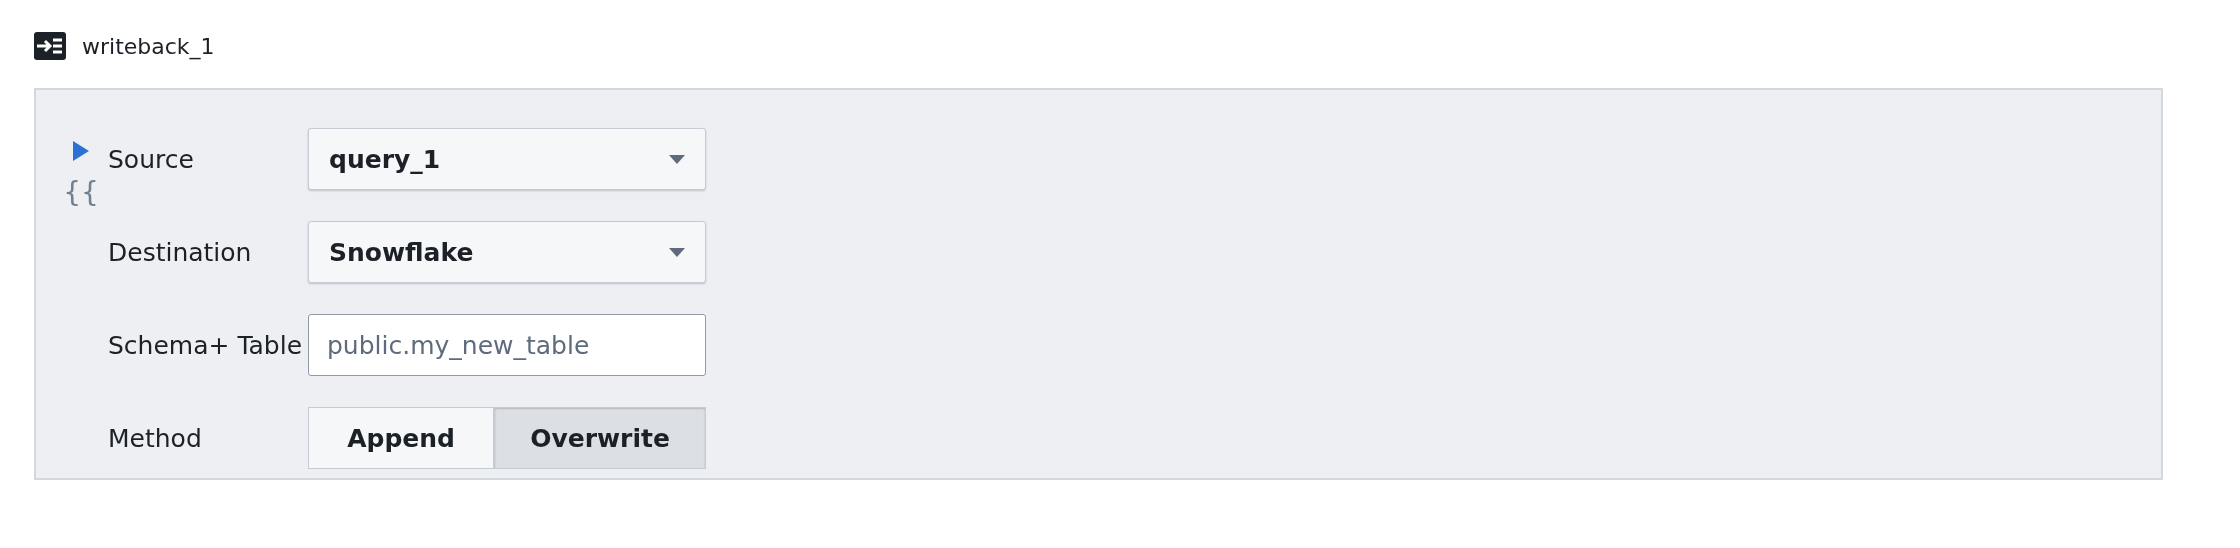  Describe the element at coordinates (148, 46) in the screenshot. I see `block-title: writeback_1` at that location.